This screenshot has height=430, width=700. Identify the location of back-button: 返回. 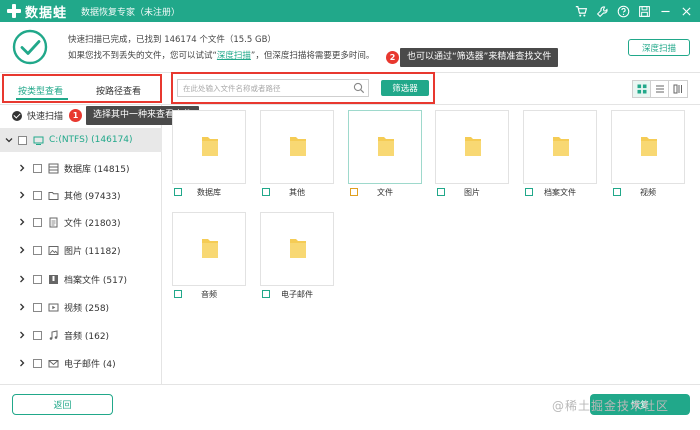
(62, 404).